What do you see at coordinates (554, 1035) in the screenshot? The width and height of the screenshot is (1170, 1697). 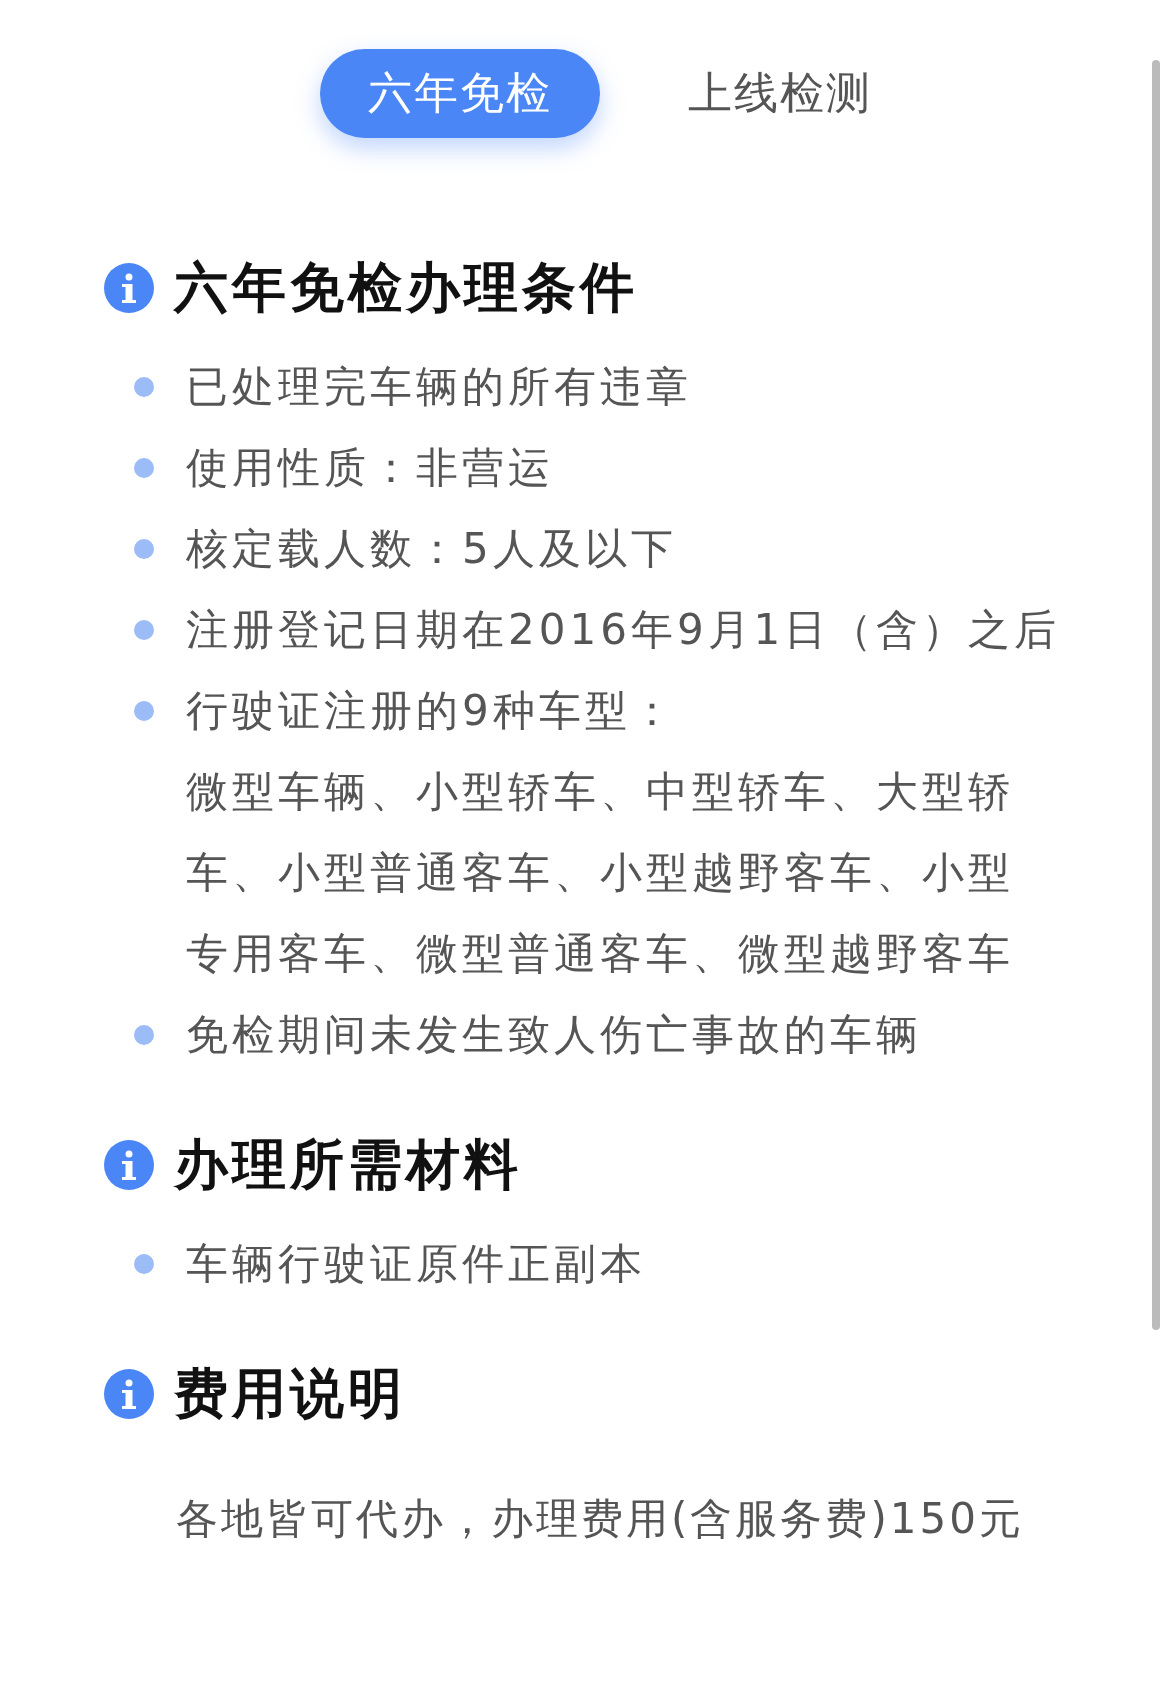 I see `list-item-text: 免检期间未发生致人伤亡事故的车辆` at bounding box center [554, 1035].